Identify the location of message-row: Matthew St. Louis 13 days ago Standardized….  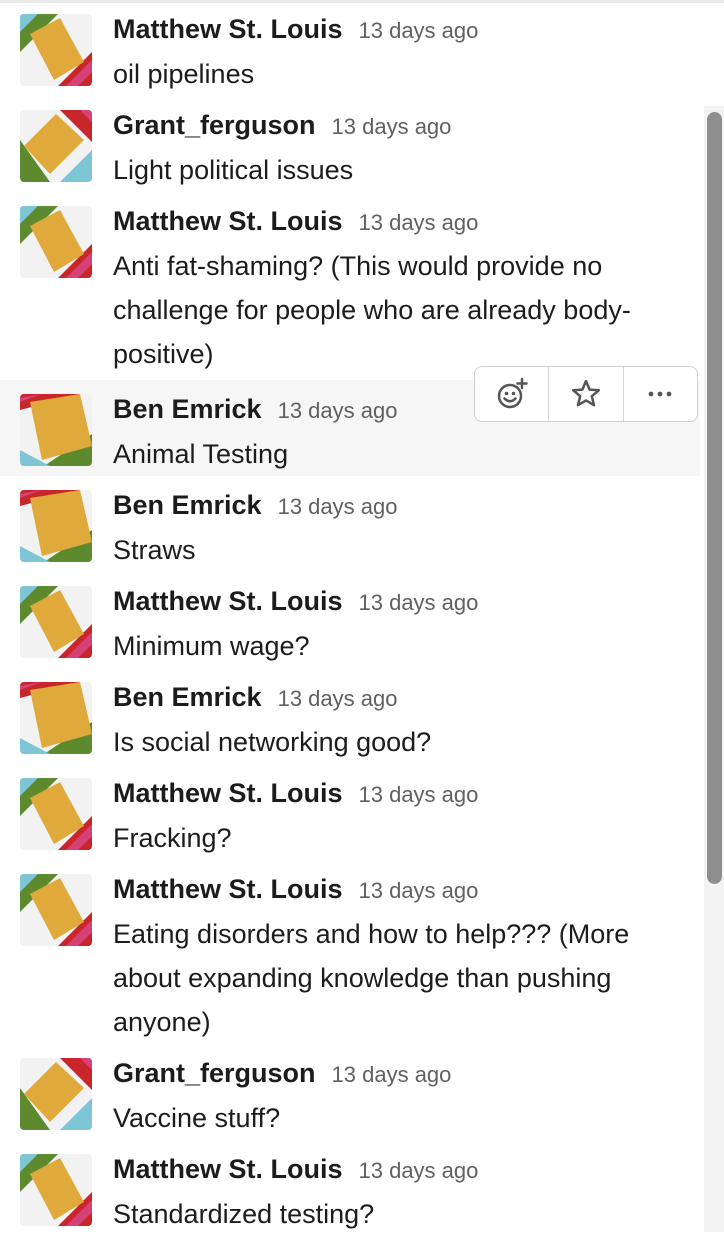
(350, 1188).